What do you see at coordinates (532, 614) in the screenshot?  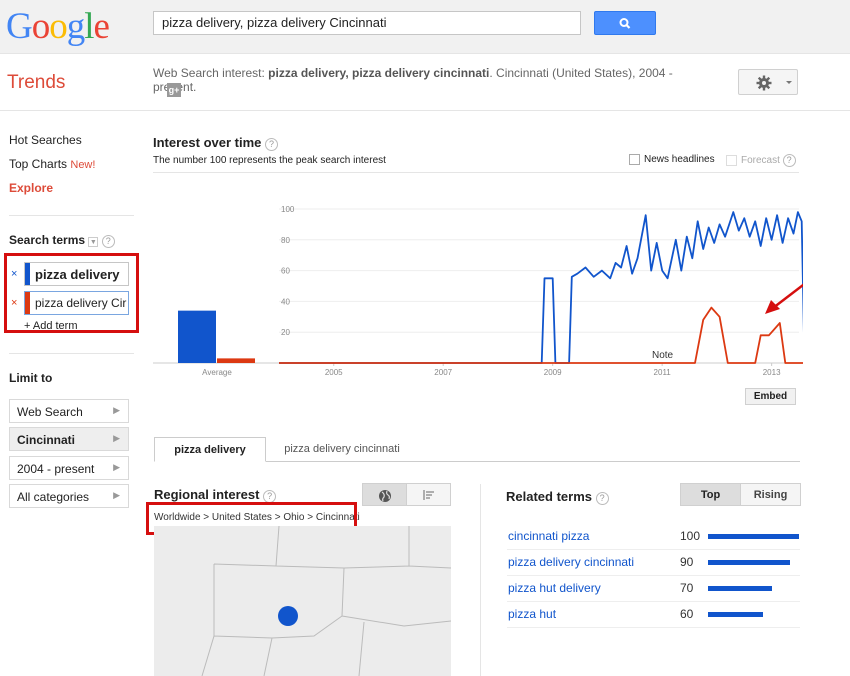 I see `related-term-link: pizza hut` at bounding box center [532, 614].